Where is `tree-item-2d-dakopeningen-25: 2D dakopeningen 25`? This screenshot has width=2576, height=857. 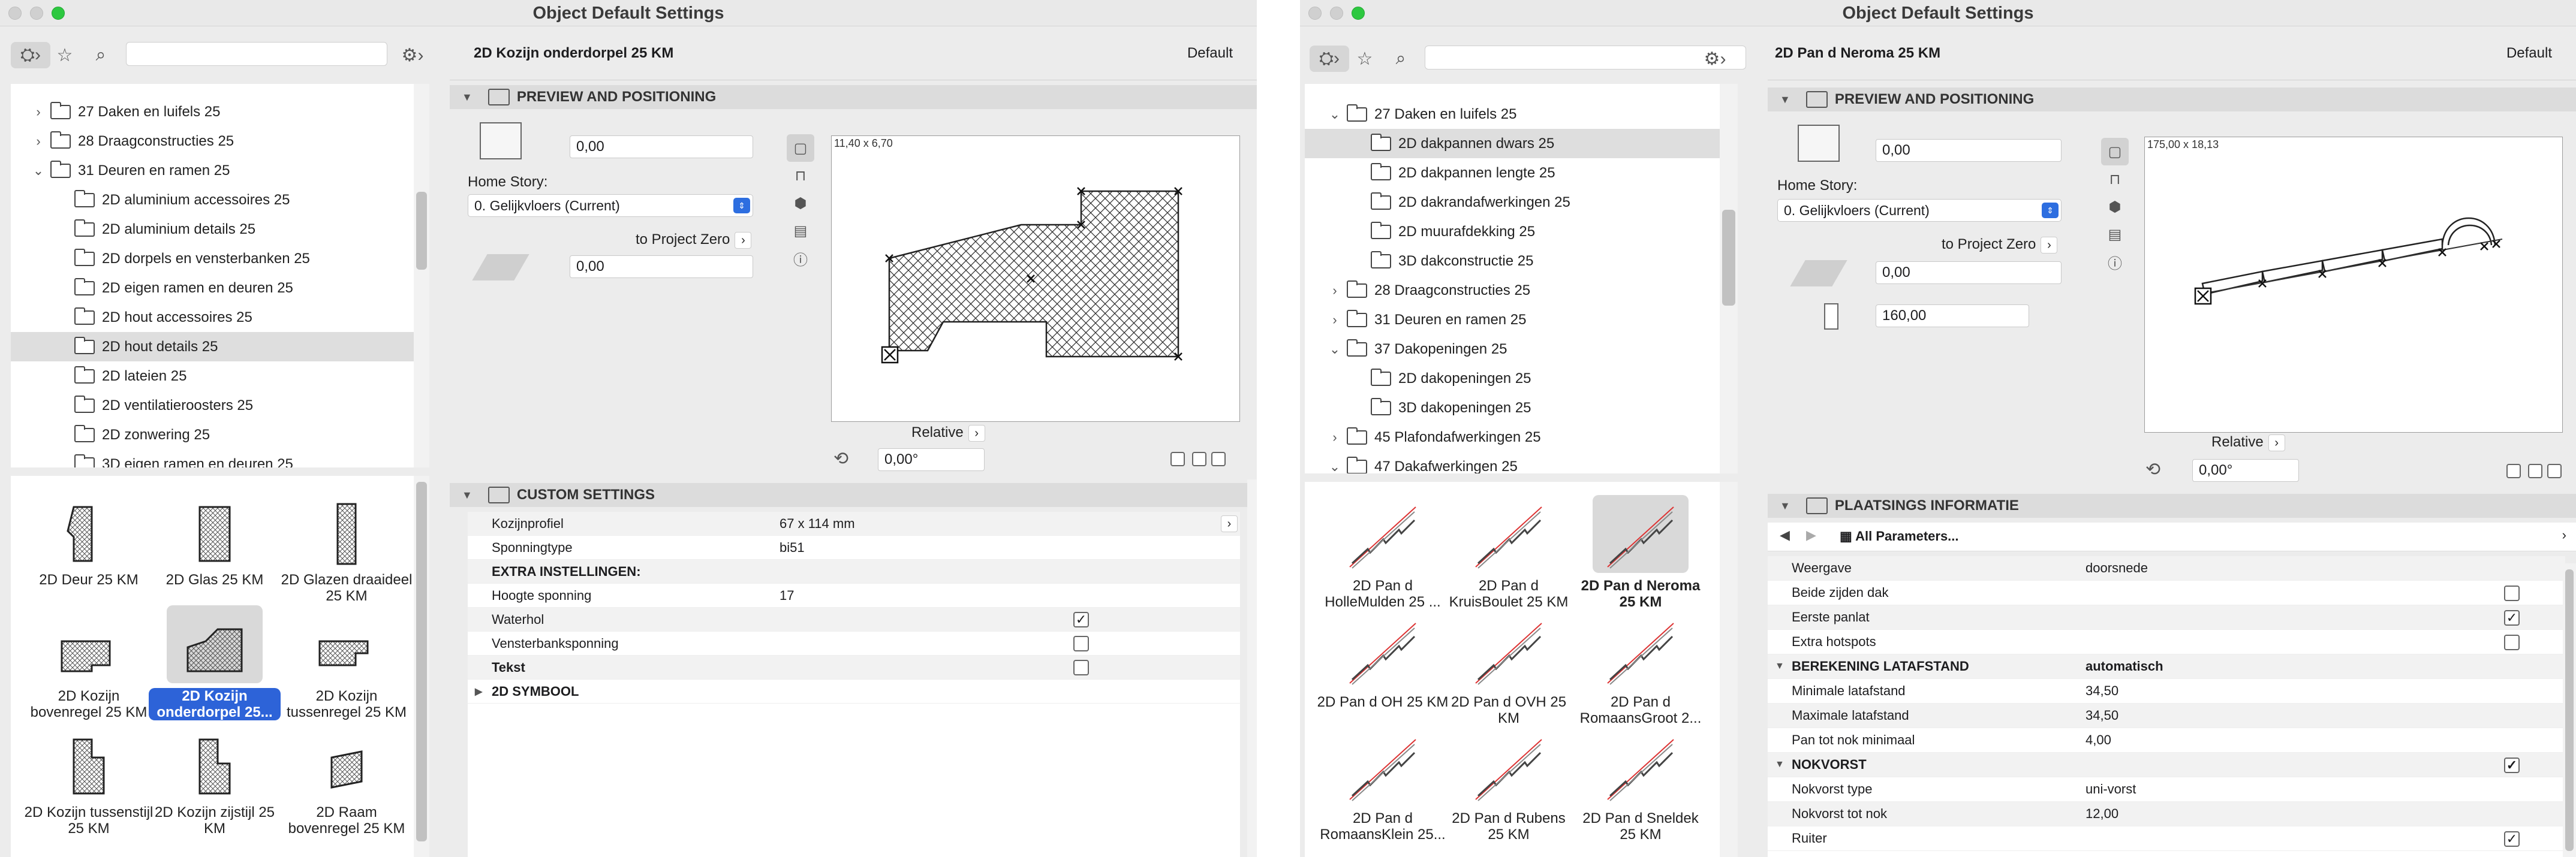 tree-item-2d-dakopeningen-25: 2D dakopeningen 25 is located at coordinates (1512, 378).